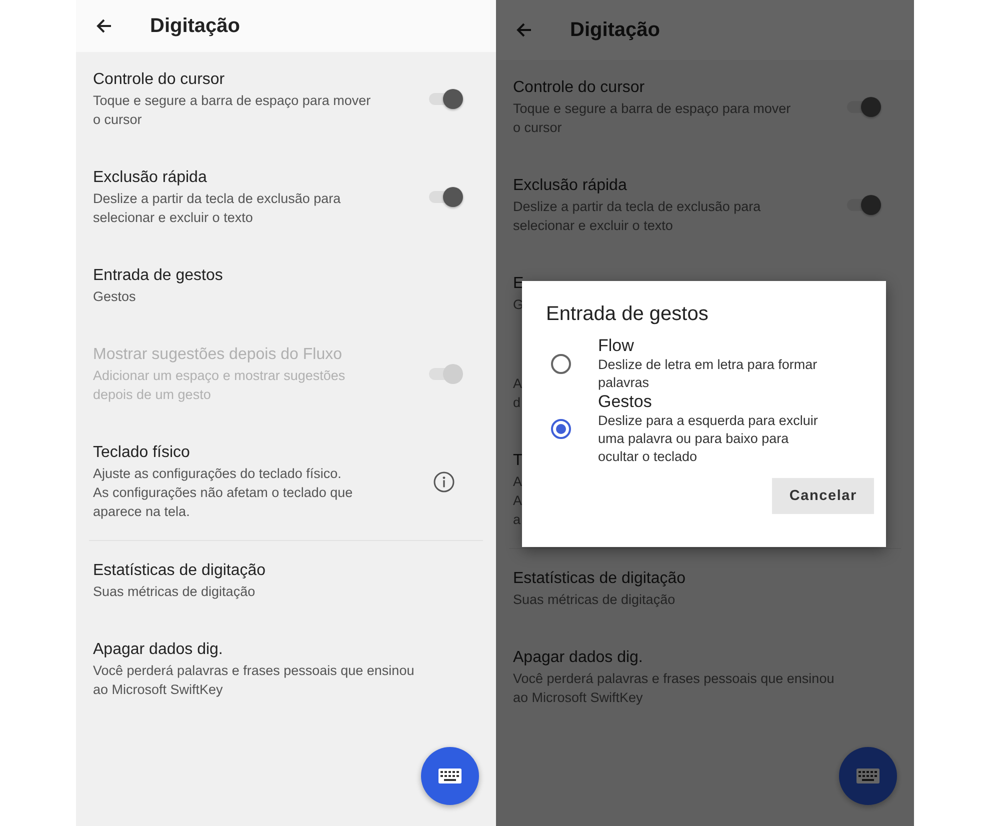  Describe the element at coordinates (517, 403) in the screenshot. I see `setting-description: d` at that location.